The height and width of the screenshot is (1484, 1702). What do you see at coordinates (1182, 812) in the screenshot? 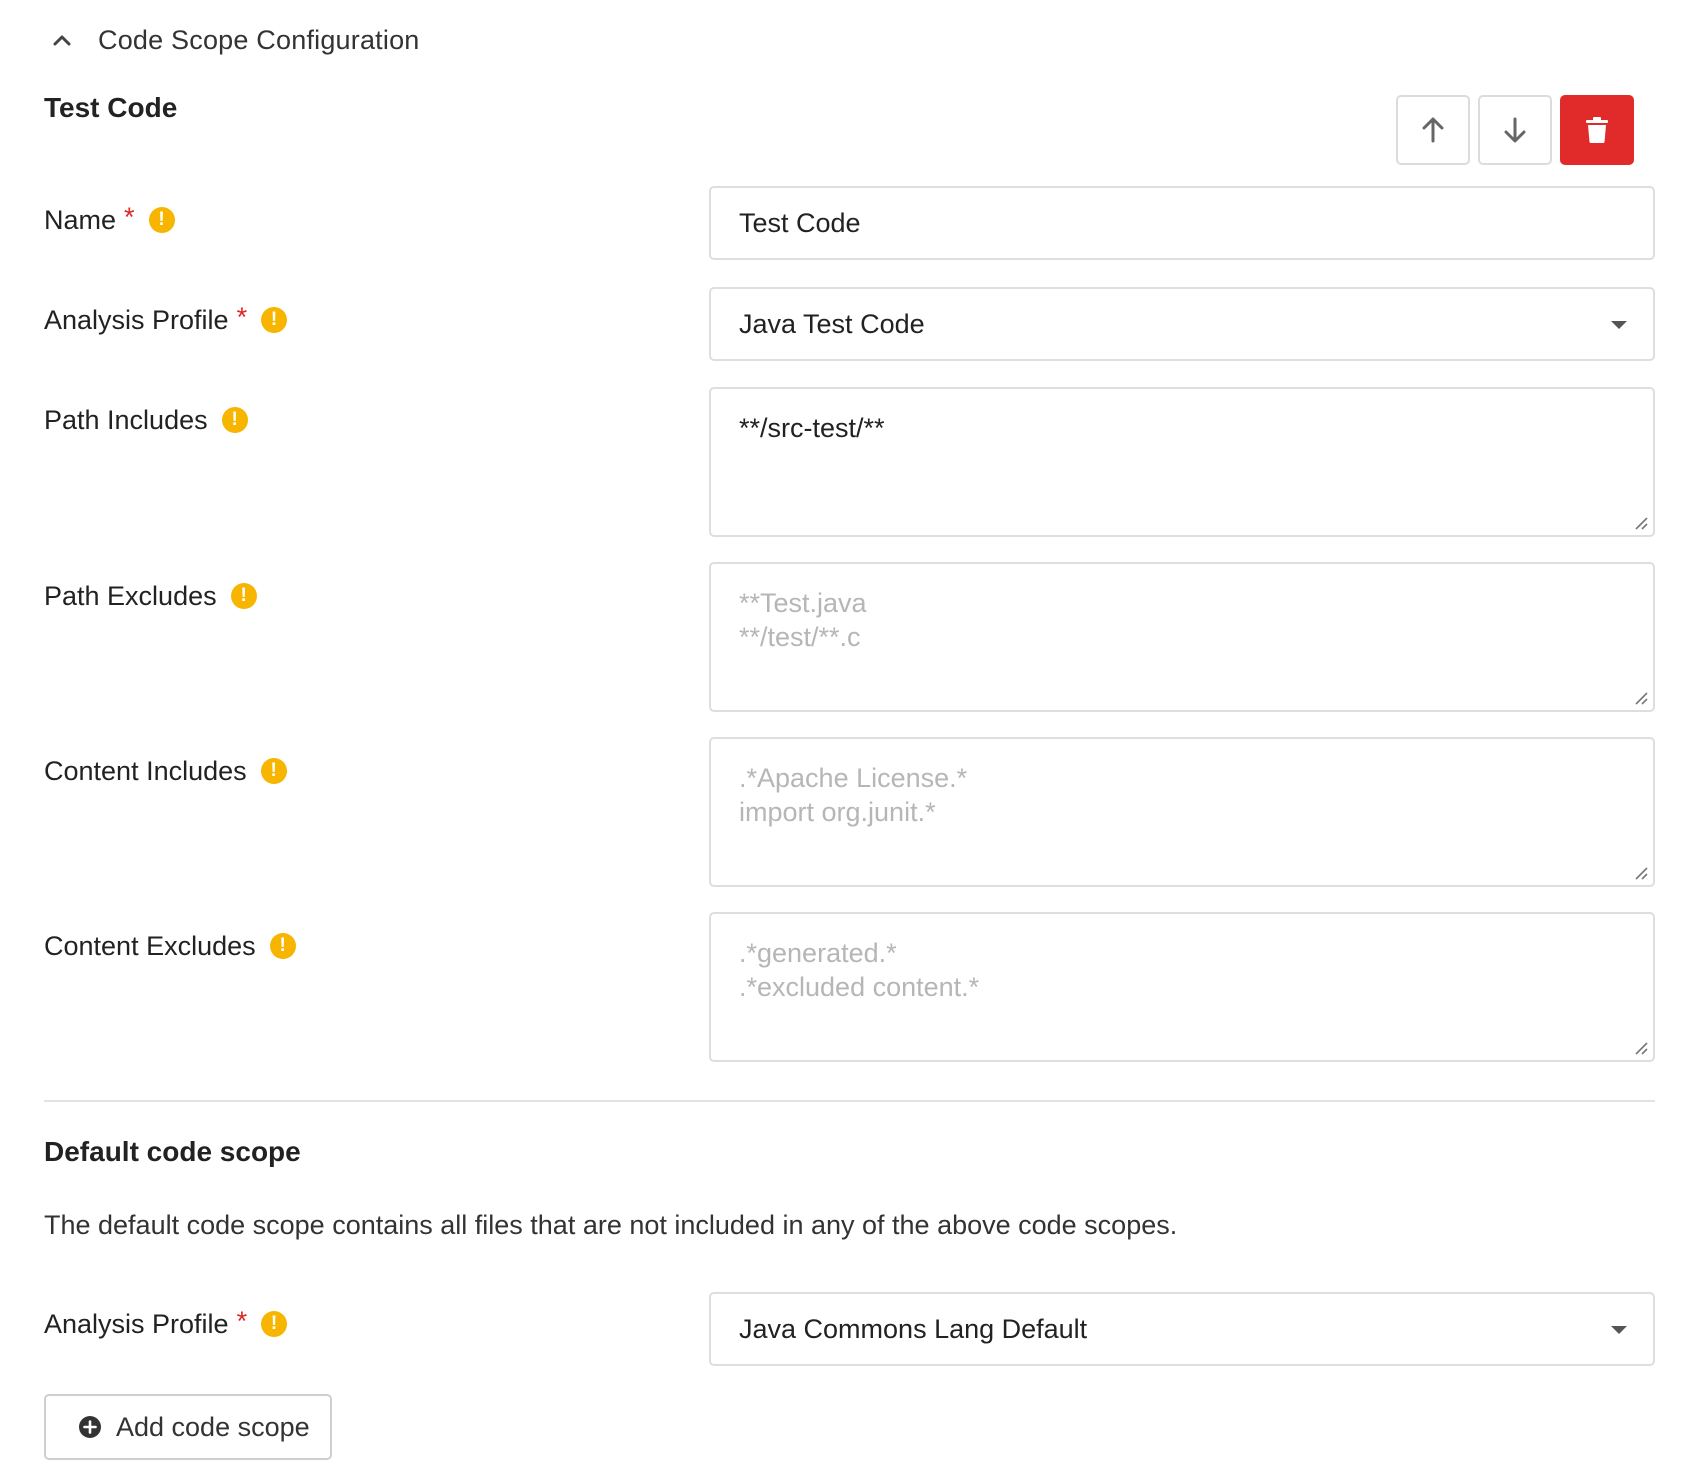
I see `content-includes-textarea: .*Apache License.* import org.junit.*` at bounding box center [1182, 812].